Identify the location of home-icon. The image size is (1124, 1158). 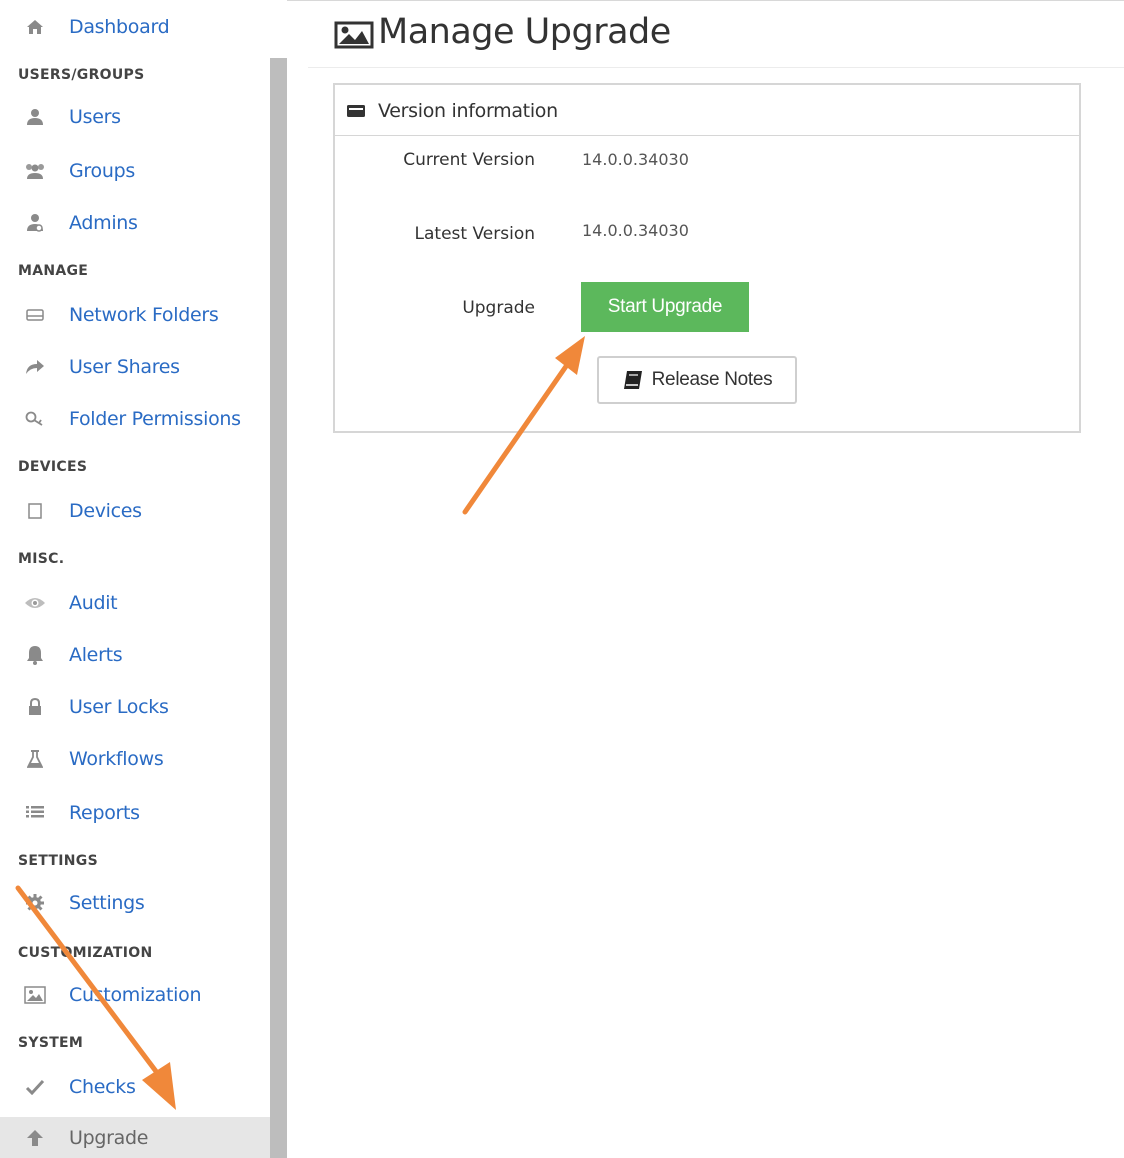
(35, 27).